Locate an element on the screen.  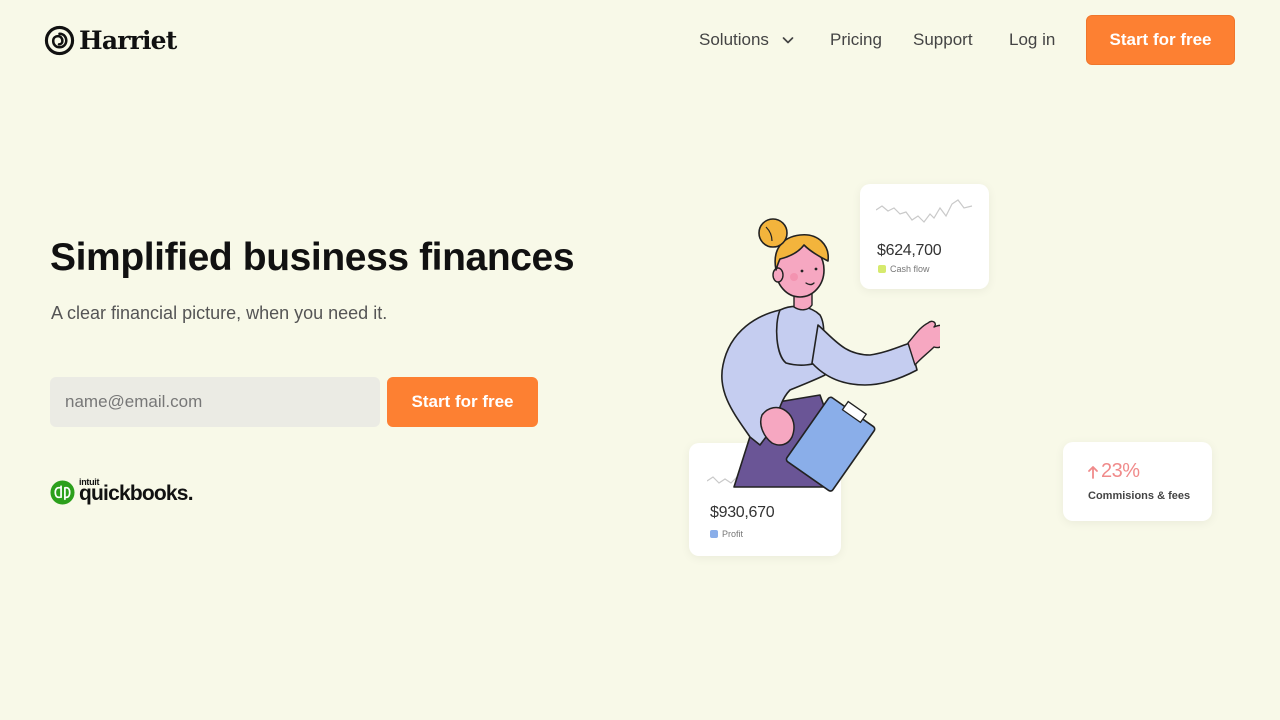
hero-title: Simplified business finances is located at coordinates (312, 257).